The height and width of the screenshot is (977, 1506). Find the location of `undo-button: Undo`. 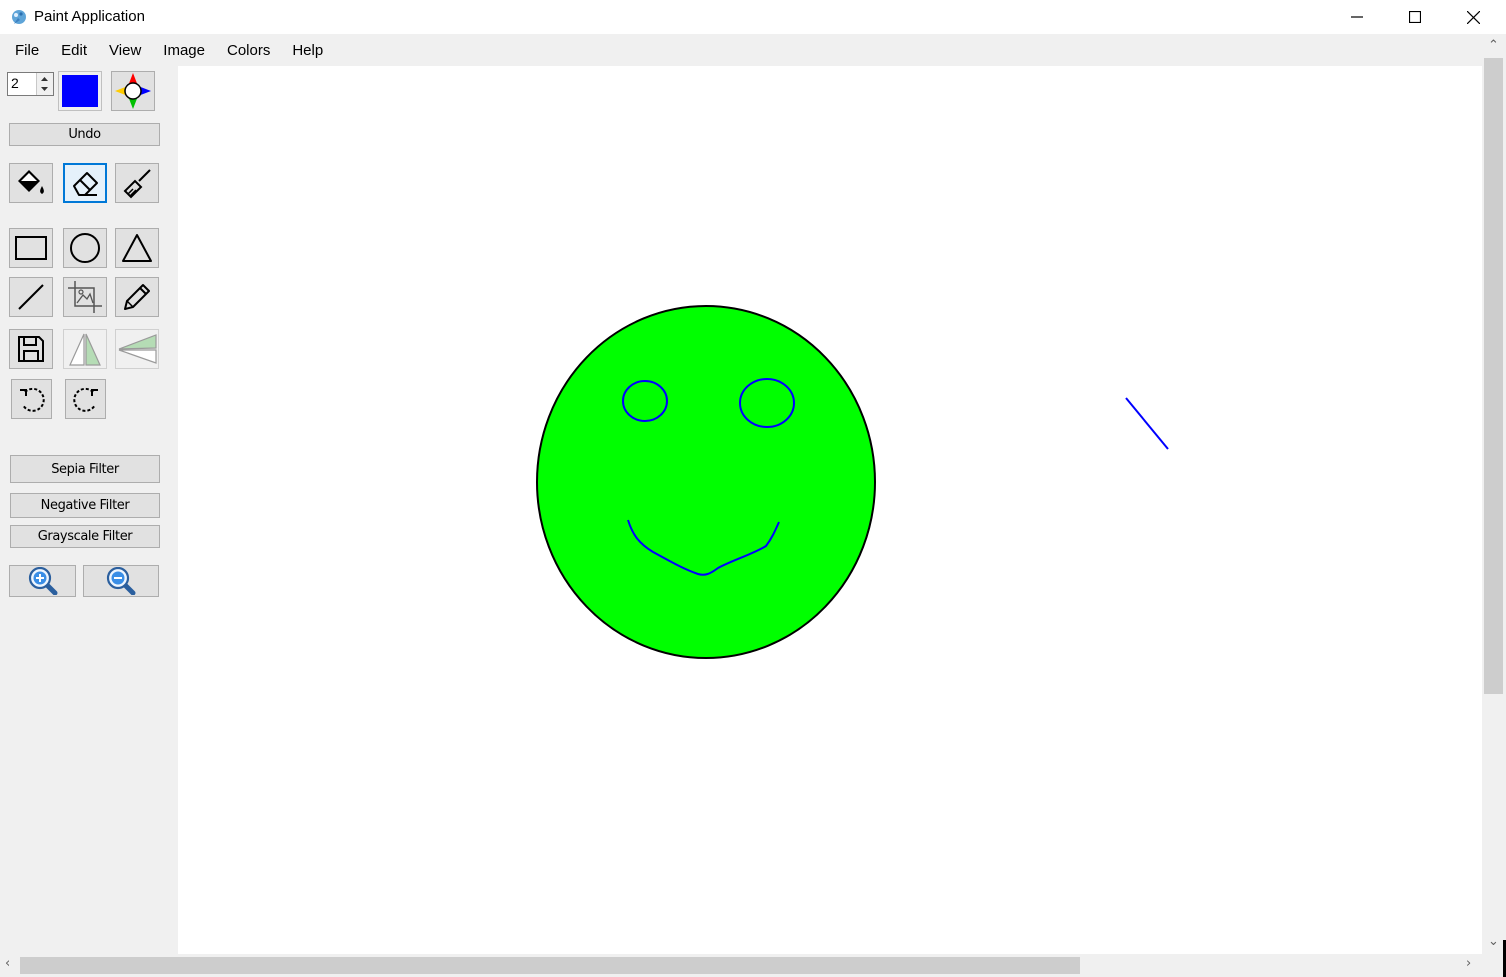

undo-button: Undo is located at coordinates (84, 134).